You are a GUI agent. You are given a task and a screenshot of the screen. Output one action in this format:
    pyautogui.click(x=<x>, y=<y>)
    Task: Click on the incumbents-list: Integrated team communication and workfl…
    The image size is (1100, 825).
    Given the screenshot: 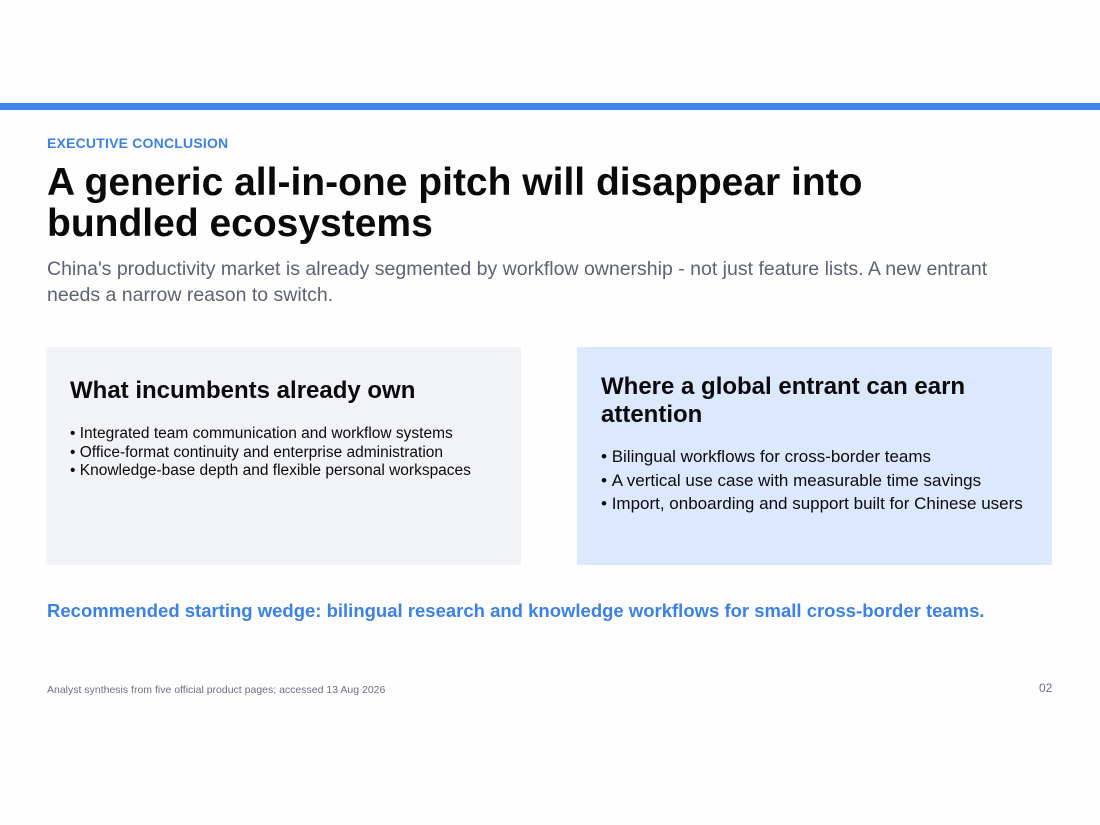 What is the action you would take?
    pyautogui.click(x=283, y=453)
    